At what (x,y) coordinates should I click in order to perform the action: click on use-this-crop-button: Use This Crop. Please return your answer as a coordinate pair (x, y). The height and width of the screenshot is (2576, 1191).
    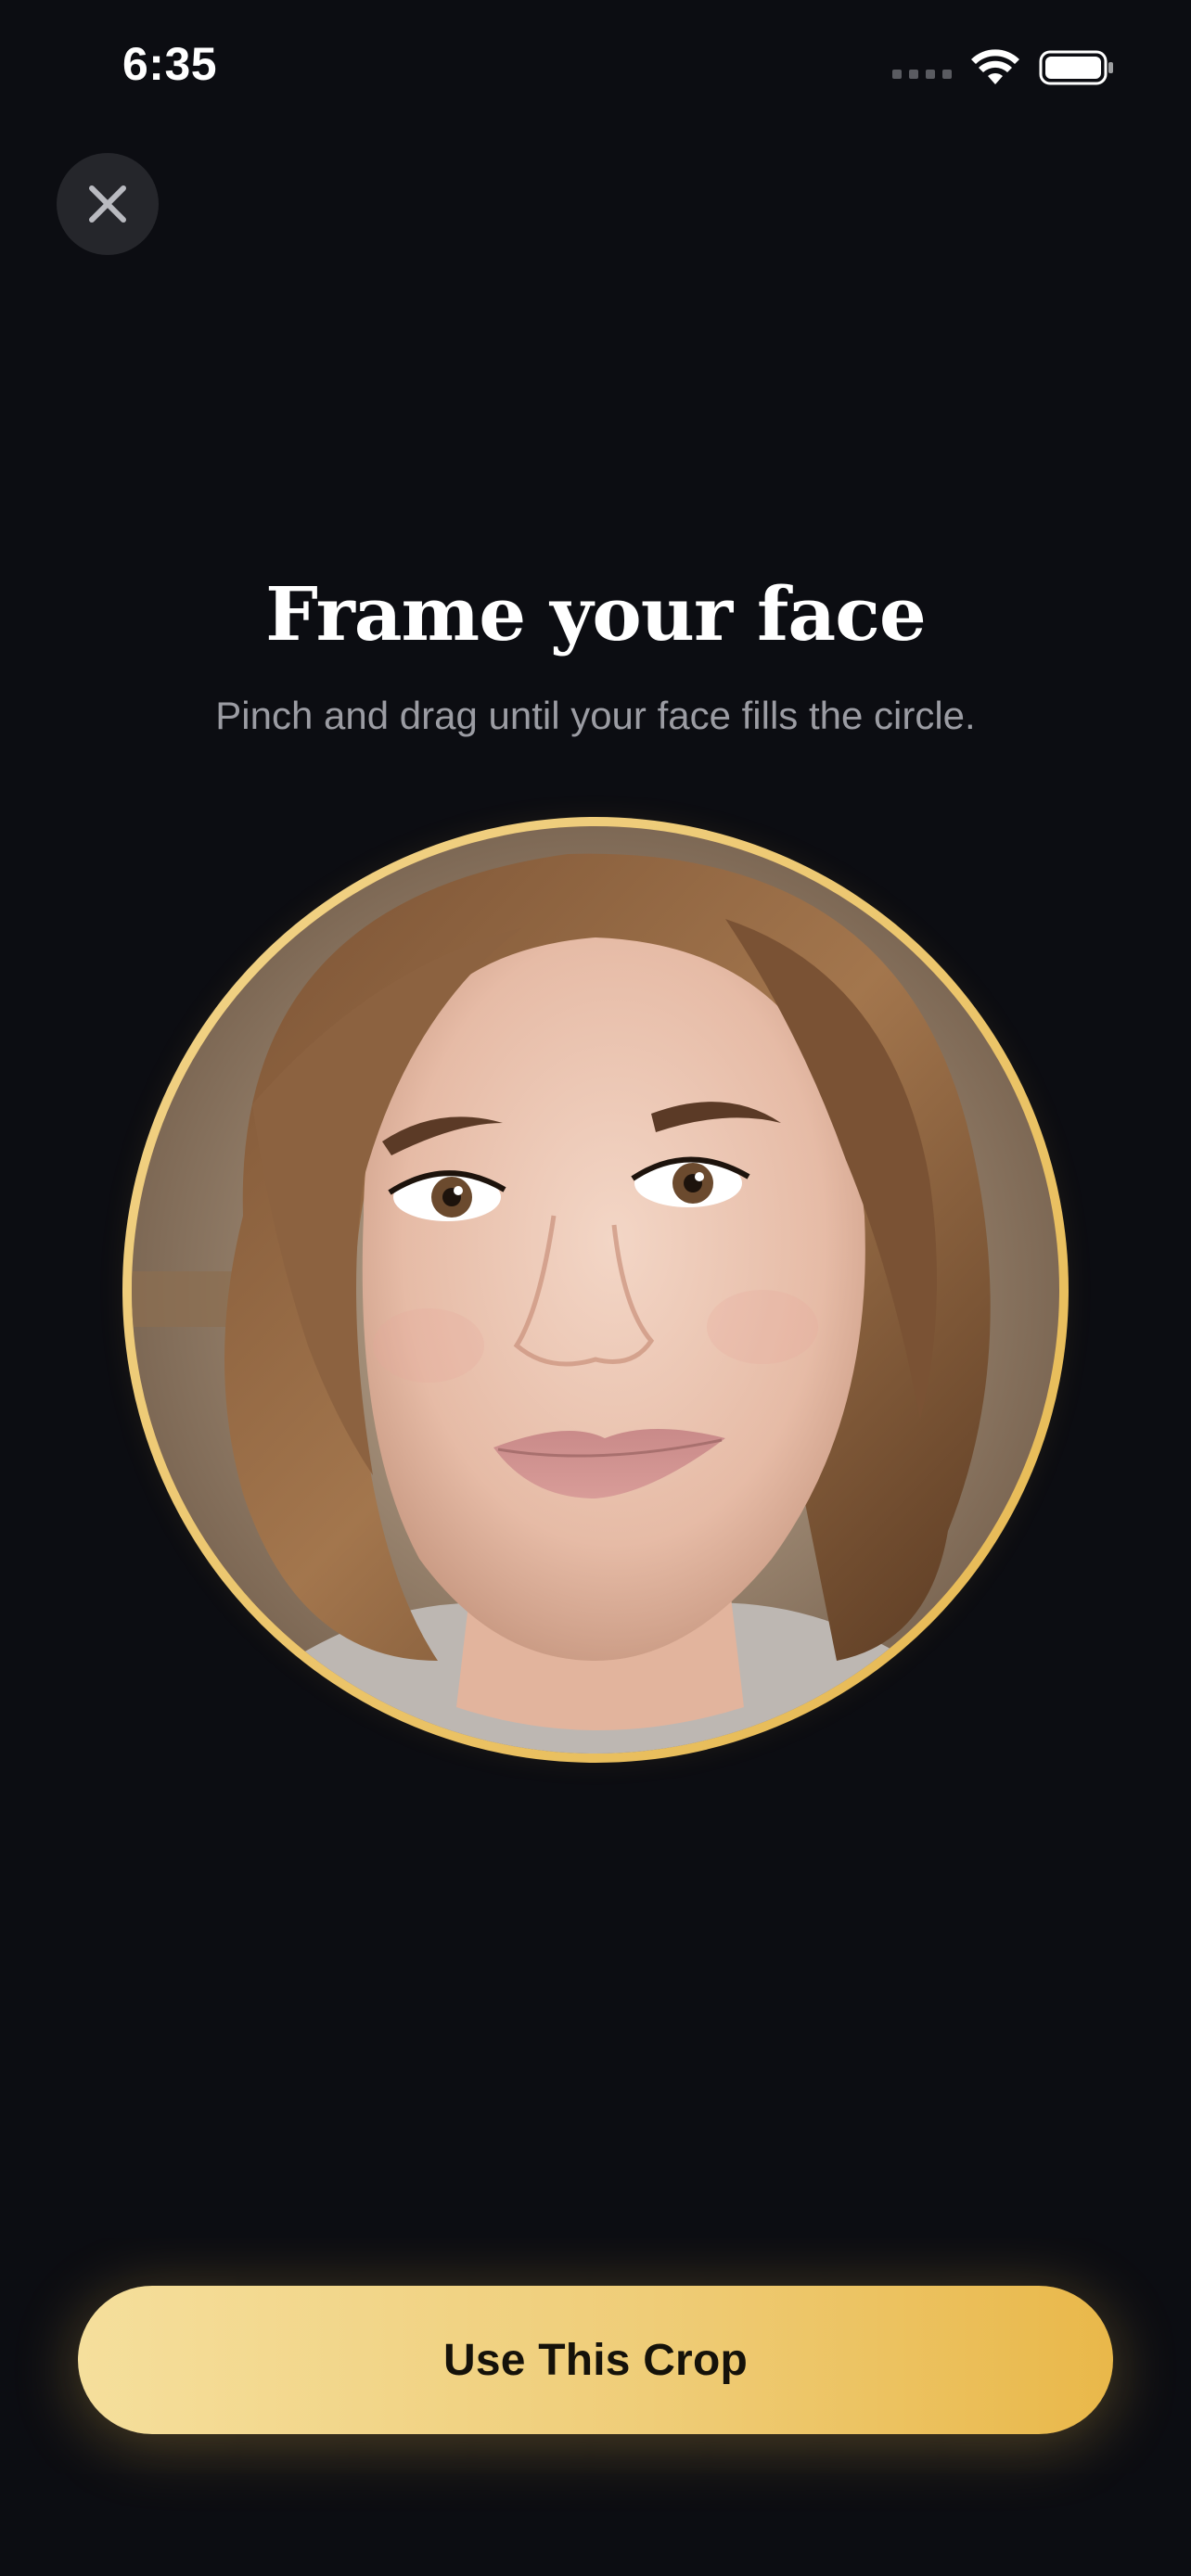
    Looking at the image, I should click on (595, 2360).